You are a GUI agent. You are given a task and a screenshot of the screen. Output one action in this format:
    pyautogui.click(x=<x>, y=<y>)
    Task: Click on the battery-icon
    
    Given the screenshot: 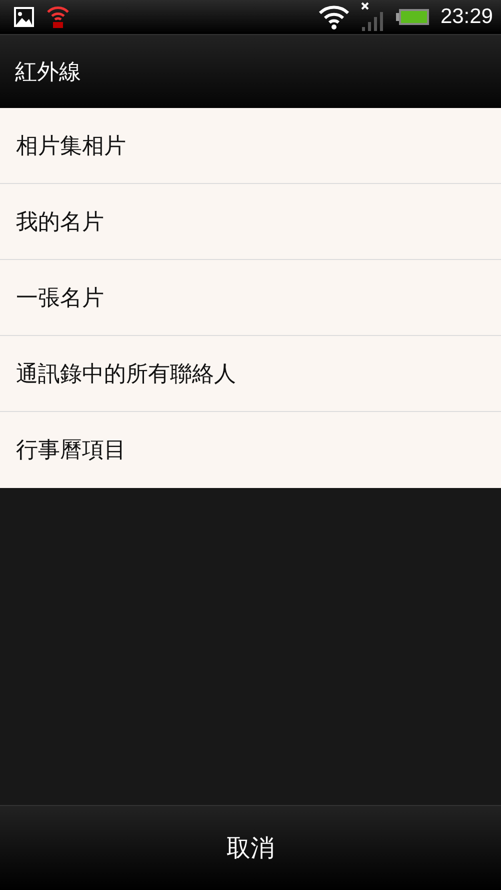 What is the action you would take?
    pyautogui.click(x=413, y=17)
    